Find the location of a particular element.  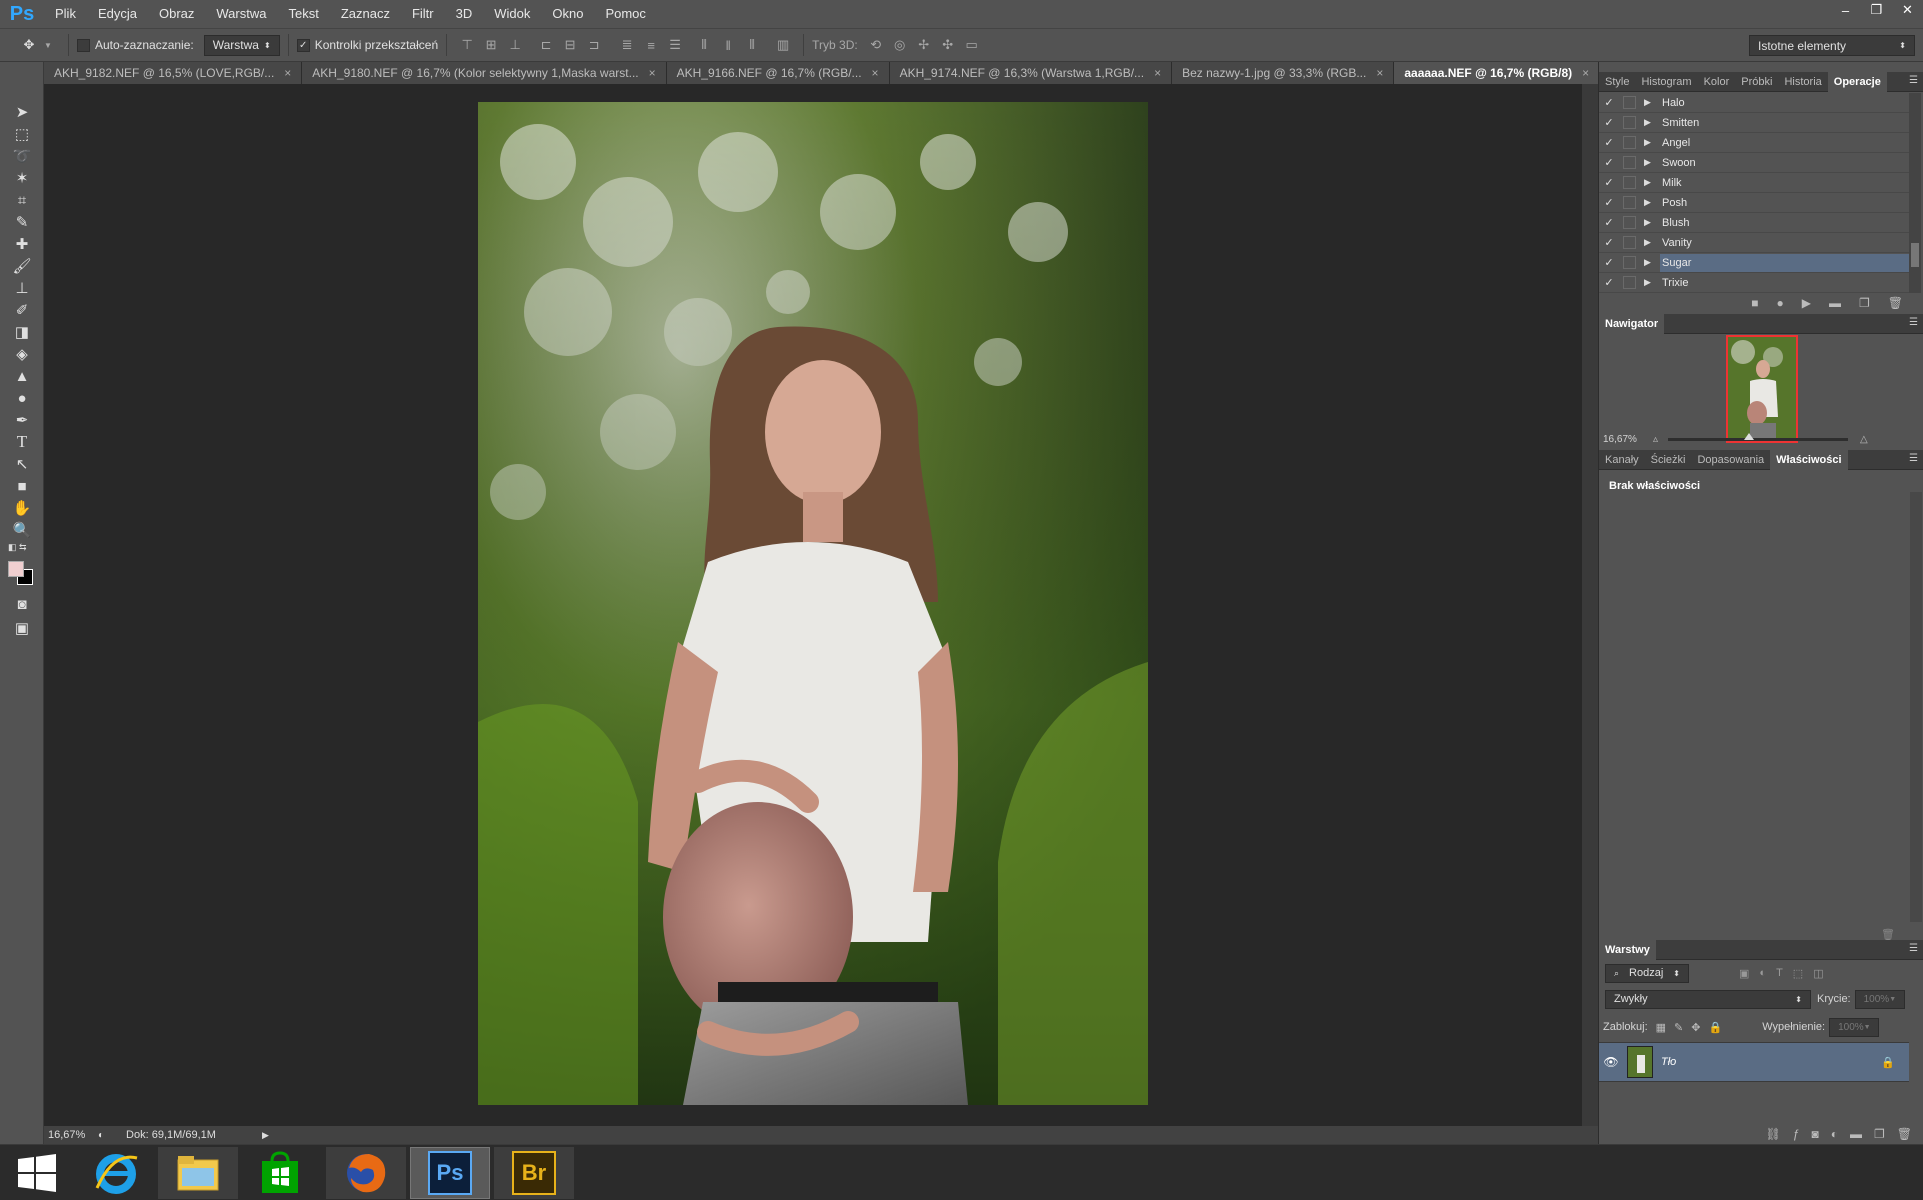

action-row: ✓ ▶ Posh is located at coordinates (1754, 203).